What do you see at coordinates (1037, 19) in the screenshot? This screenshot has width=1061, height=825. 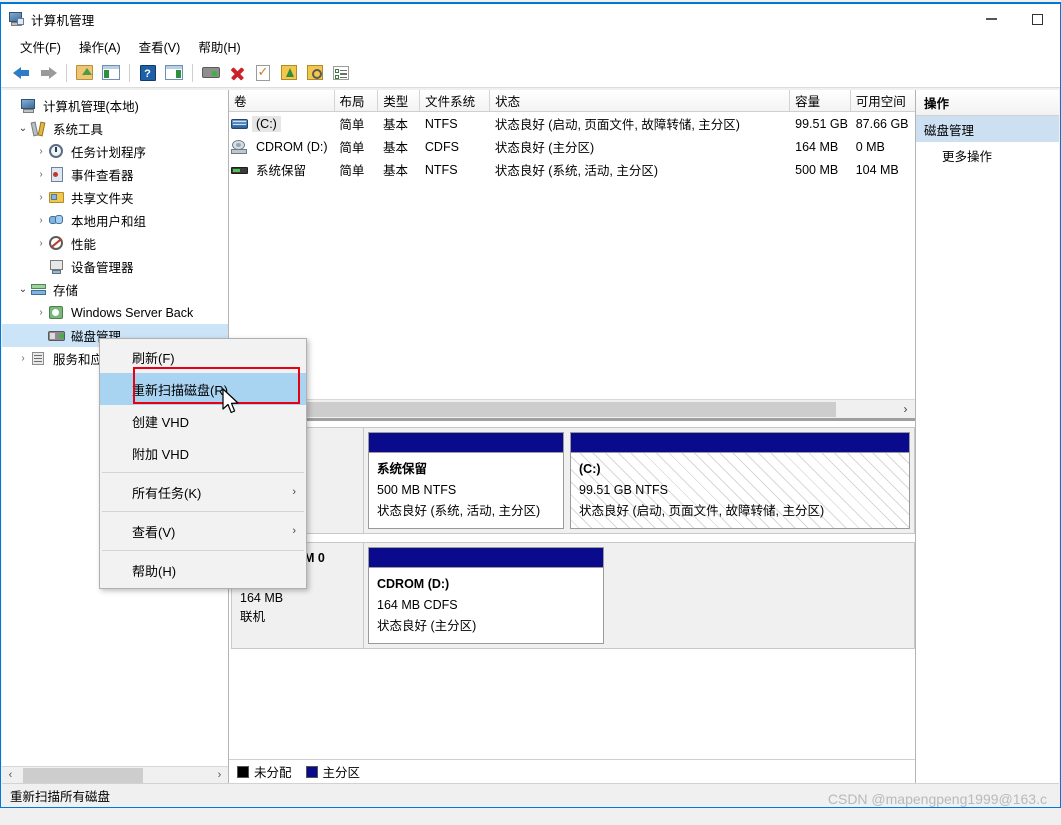 I see `maximize-button` at bounding box center [1037, 19].